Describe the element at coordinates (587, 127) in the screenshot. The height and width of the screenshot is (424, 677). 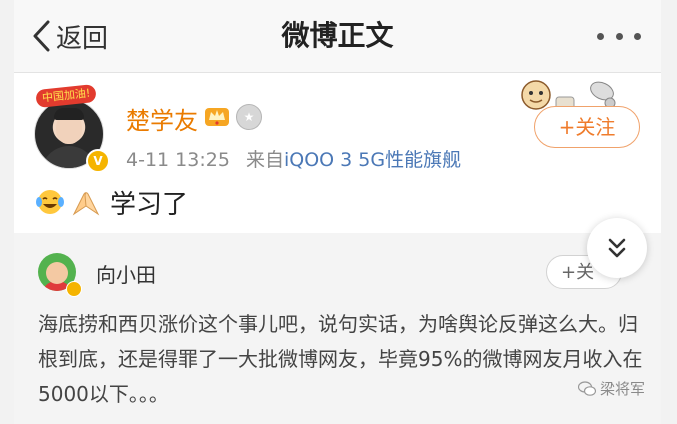
I see `follow-button: +关注` at that location.